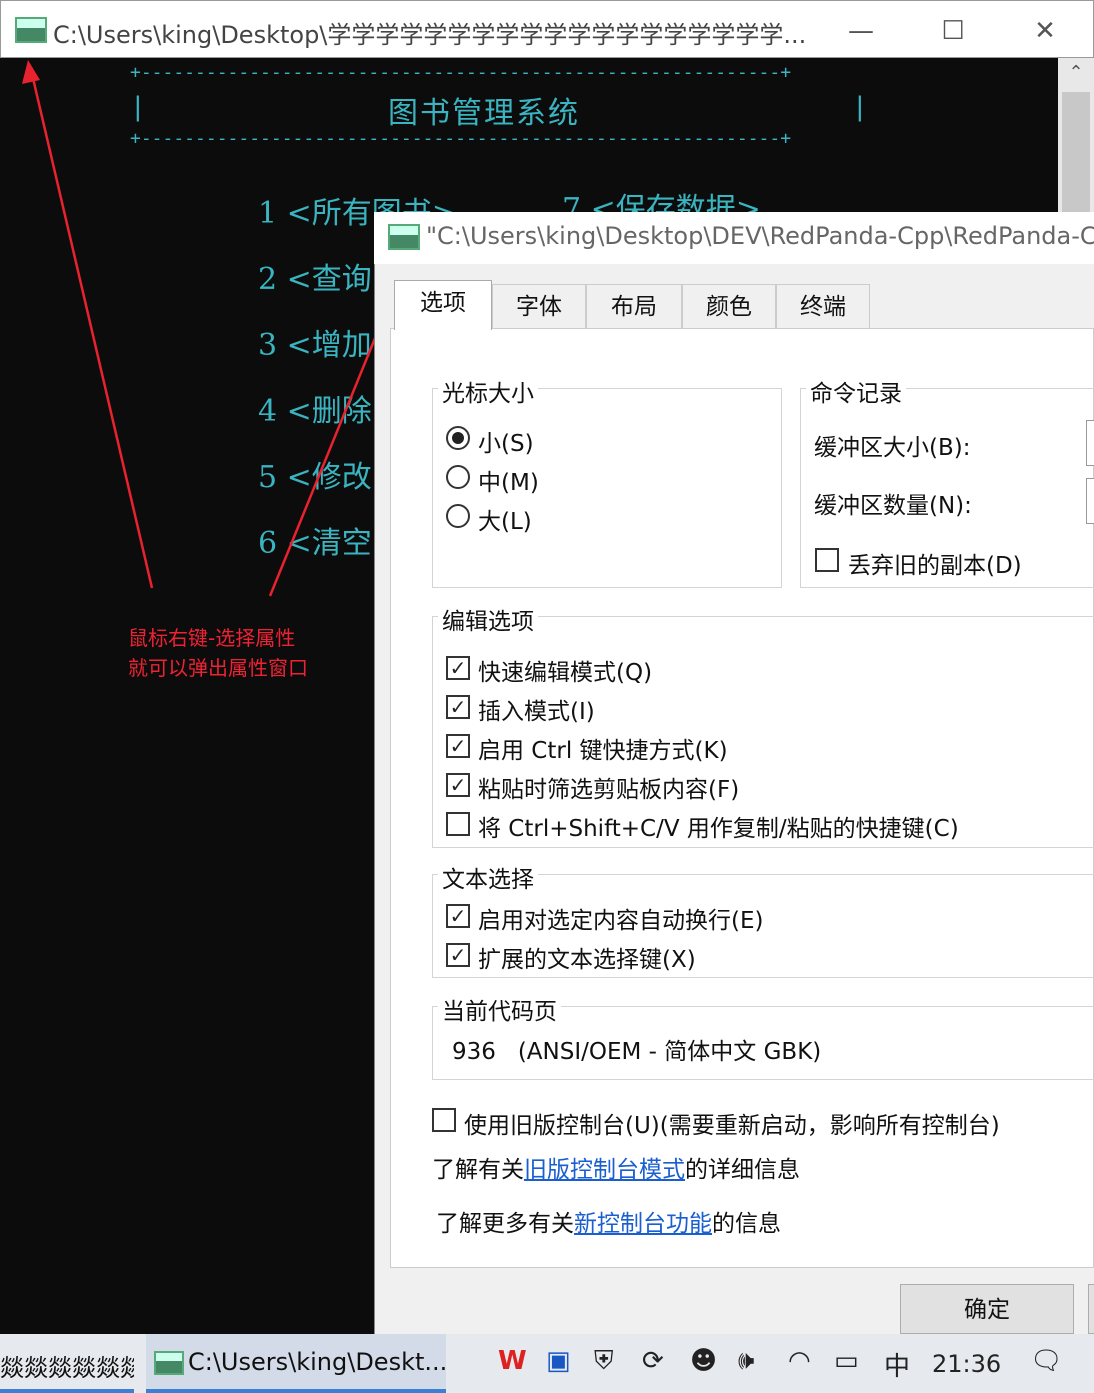  Describe the element at coordinates (169, 1363) in the screenshot. I see `console-taskbar-icon` at that location.